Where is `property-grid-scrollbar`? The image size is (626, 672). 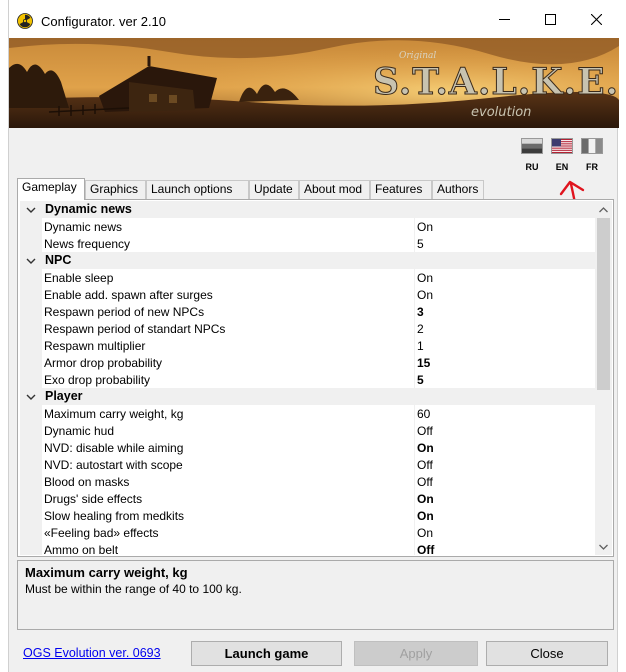 property-grid-scrollbar is located at coordinates (603, 378).